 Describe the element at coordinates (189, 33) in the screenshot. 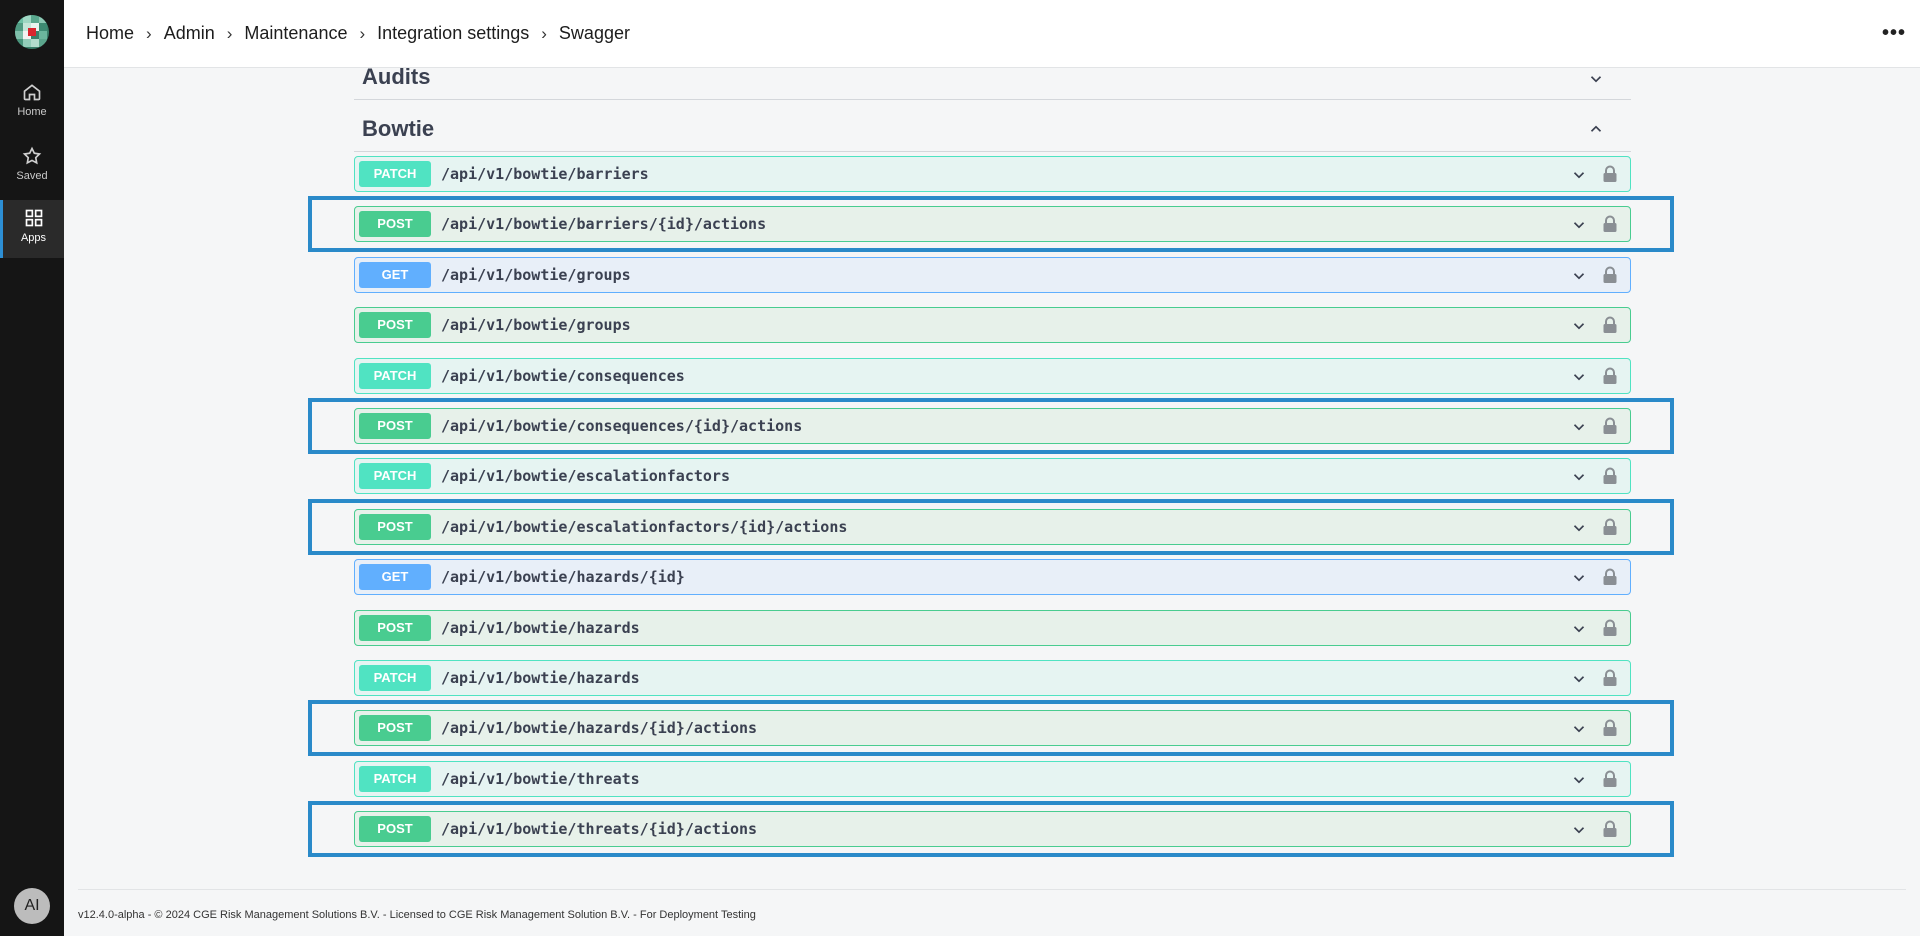

I see `breadcrumb-admin: Admin` at that location.